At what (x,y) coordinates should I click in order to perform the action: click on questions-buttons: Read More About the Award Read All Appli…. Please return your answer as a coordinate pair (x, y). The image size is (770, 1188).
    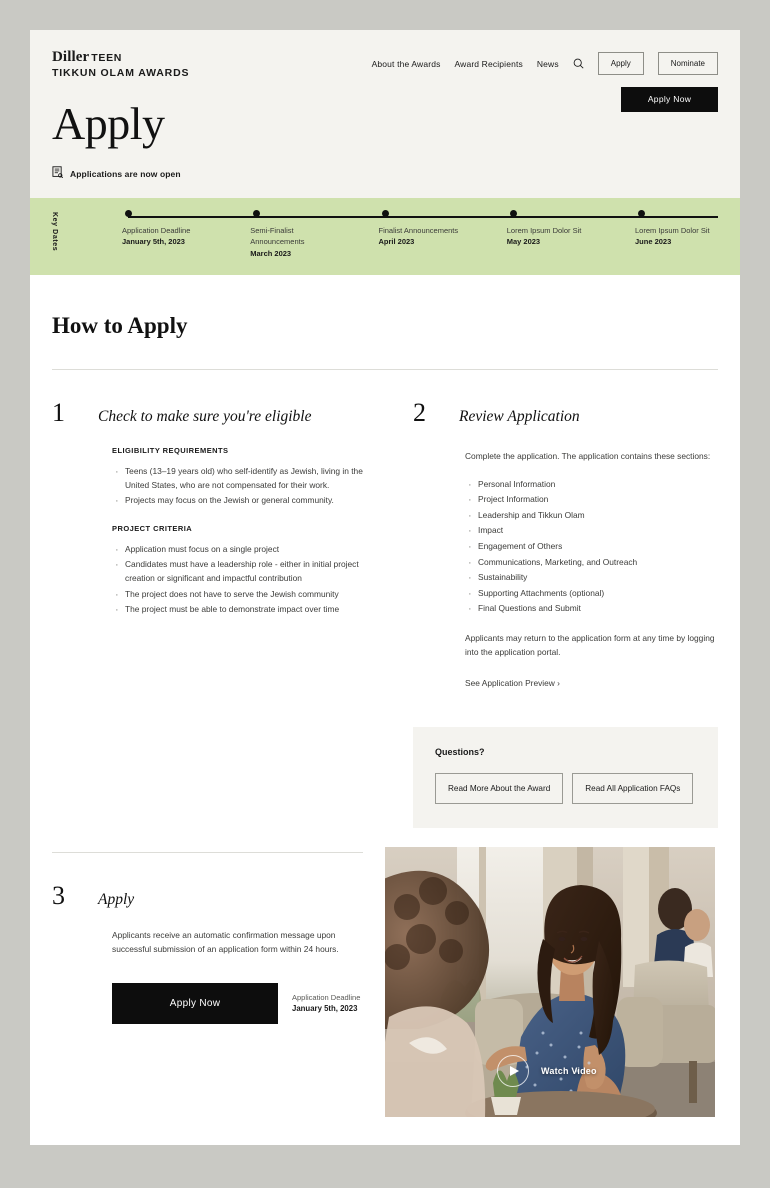
    Looking at the image, I should click on (565, 789).